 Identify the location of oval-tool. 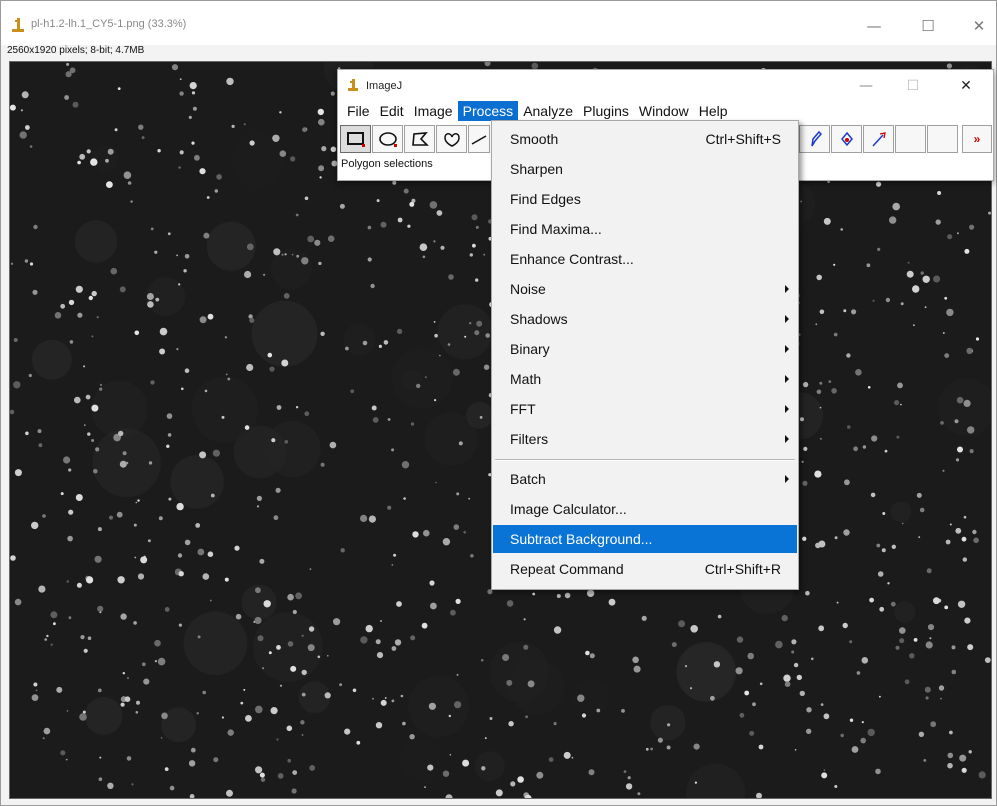
(387, 139).